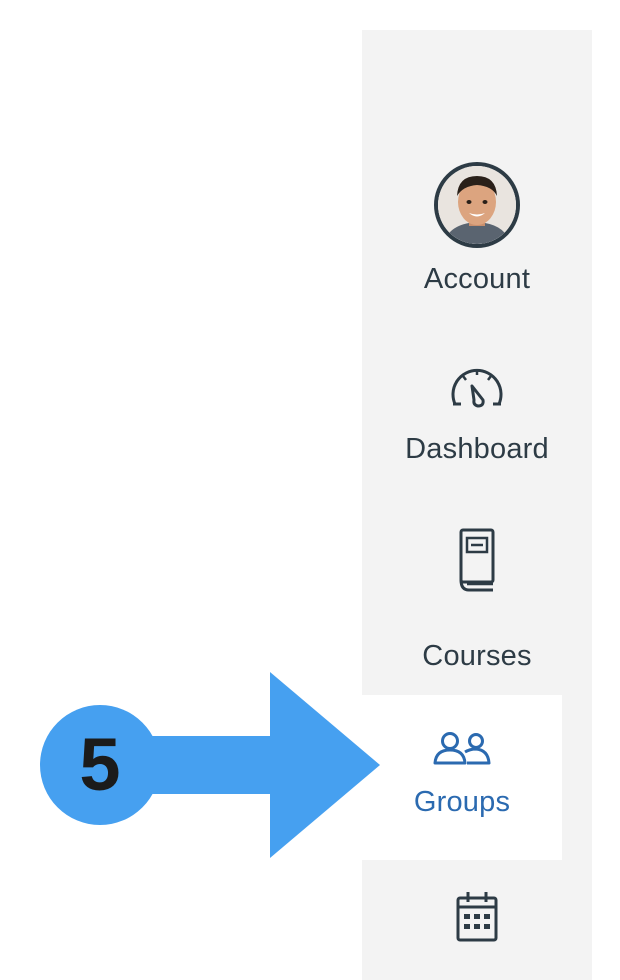 The height and width of the screenshot is (980, 620). What do you see at coordinates (462, 802) in the screenshot?
I see `nav-label-groups: Groups` at bounding box center [462, 802].